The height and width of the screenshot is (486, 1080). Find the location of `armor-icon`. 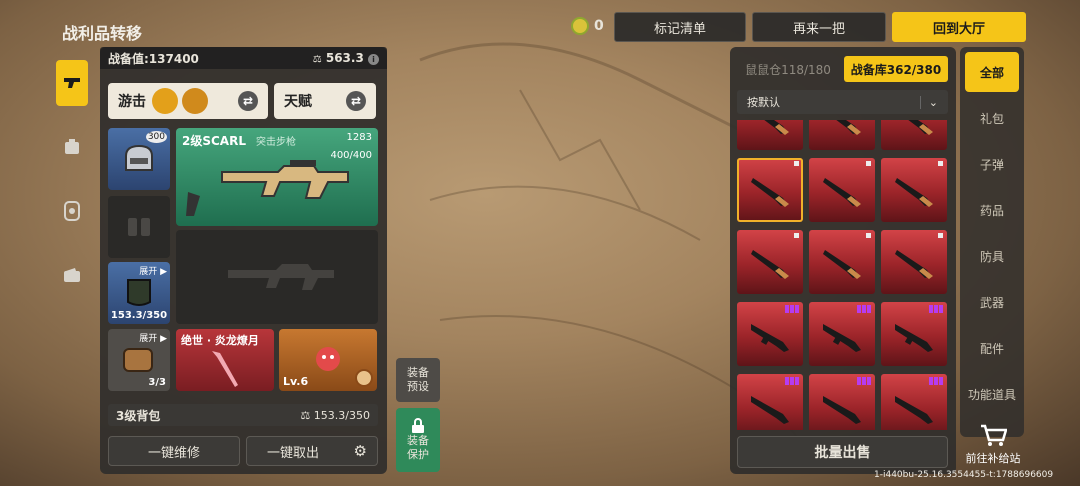

armor-icon is located at coordinates (139, 292).